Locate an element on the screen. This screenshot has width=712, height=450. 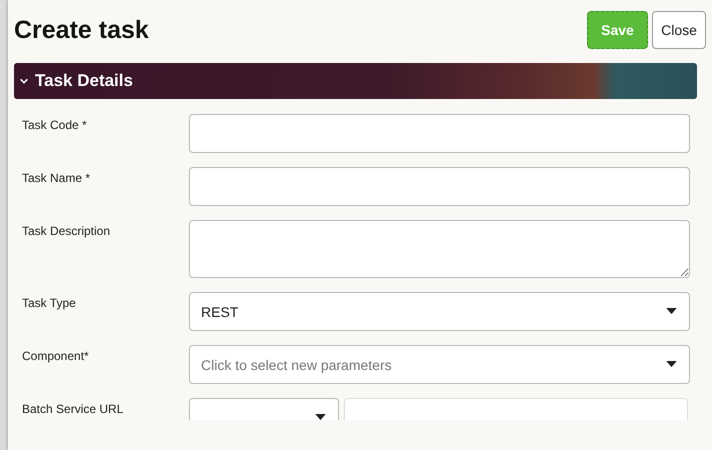
close-button: Close is located at coordinates (679, 30).